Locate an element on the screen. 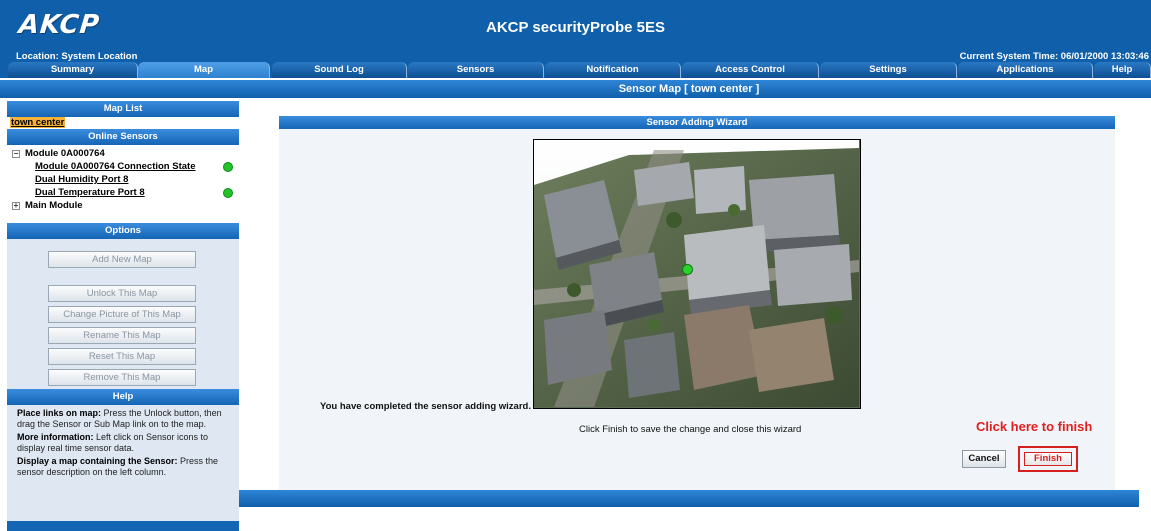 The height and width of the screenshot is (531, 1151). tab-sound-log: Sound Log is located at coordinates (339, 70).